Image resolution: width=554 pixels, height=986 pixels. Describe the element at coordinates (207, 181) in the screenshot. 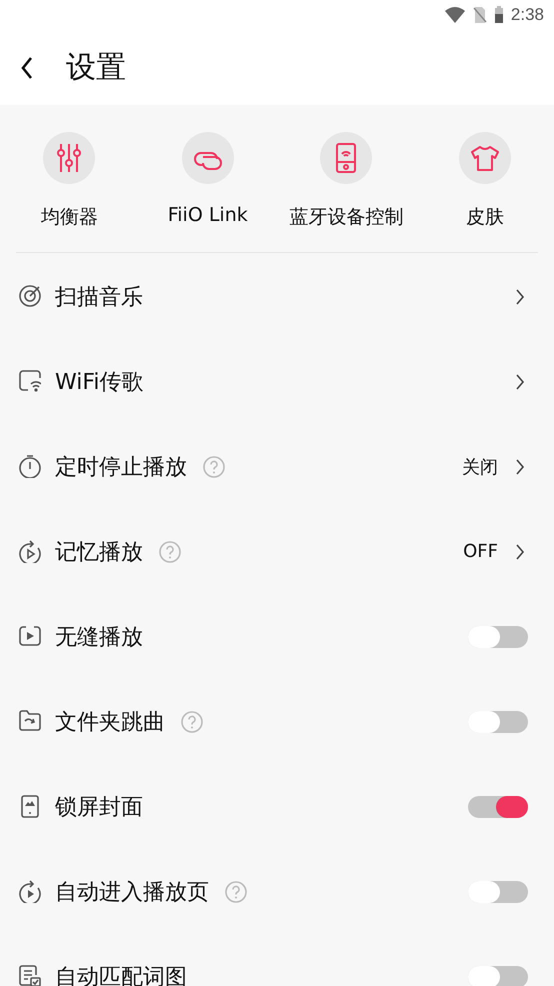

I see `shortcut-button: FiiO Link` at that location.